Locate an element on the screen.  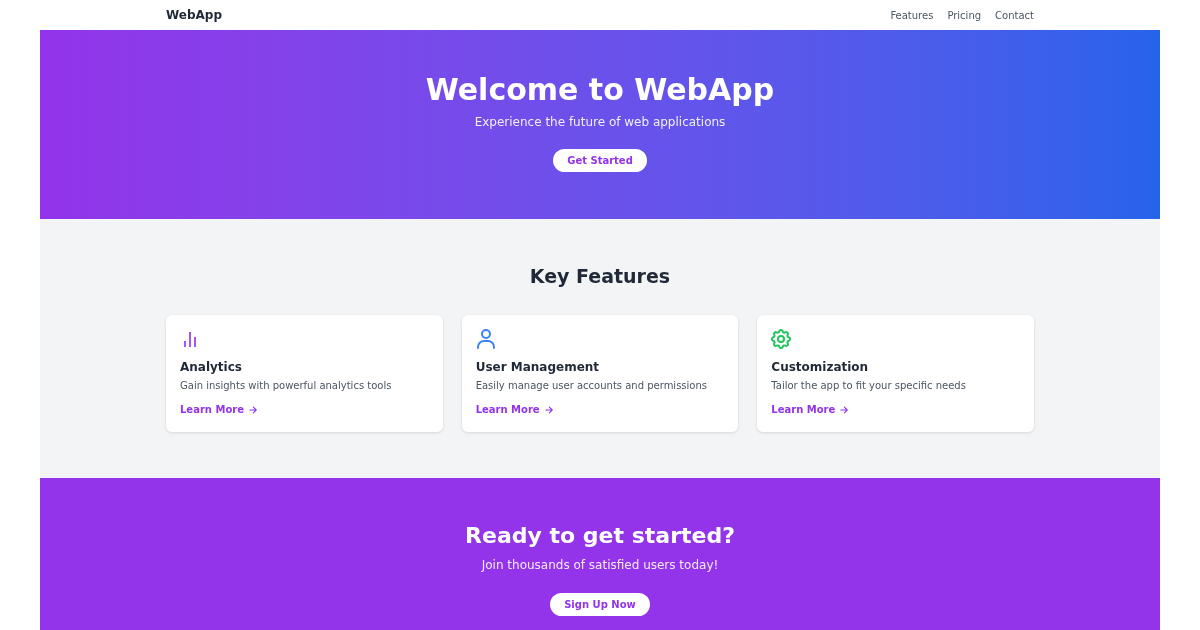
card-title: Analytics is located at coordinates (211, 367).